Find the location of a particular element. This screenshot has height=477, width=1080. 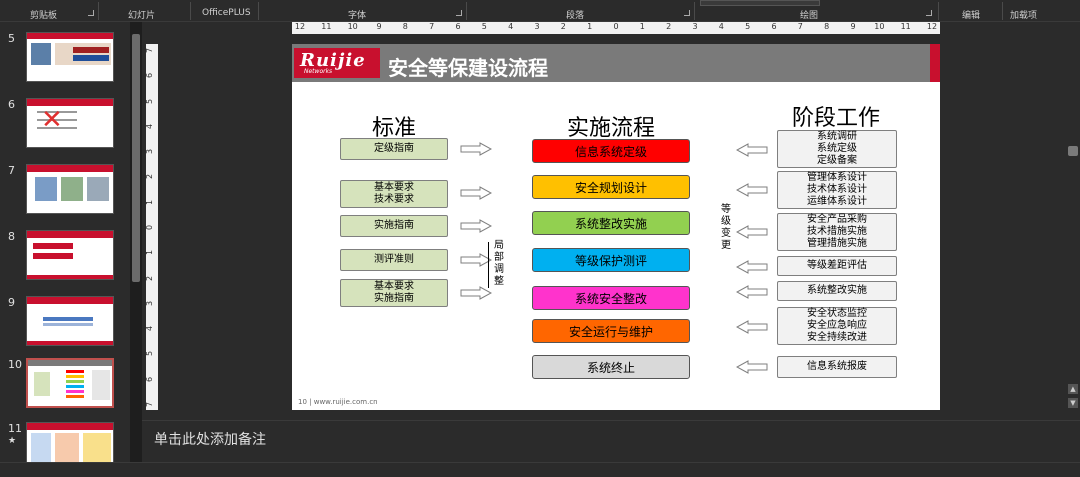

process-step-label: 等级保护测评 is located at coordinates (610, 260).